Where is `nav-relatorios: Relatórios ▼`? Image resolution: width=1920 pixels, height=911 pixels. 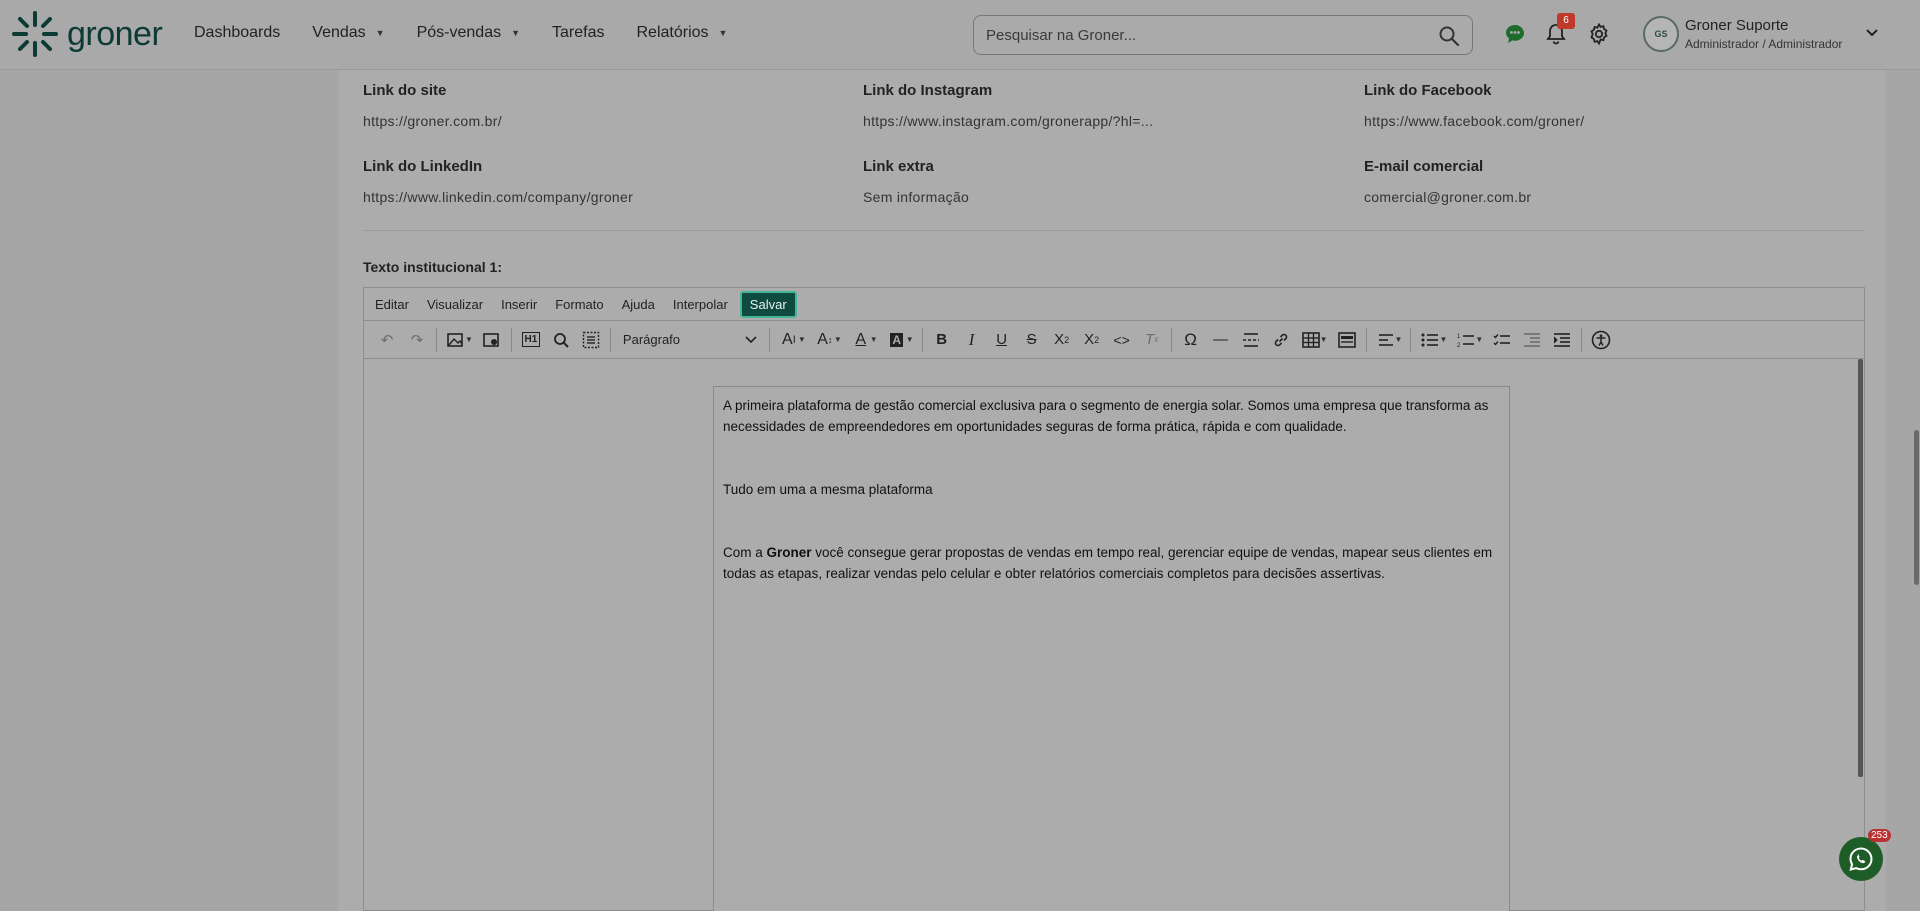 nav-relatorios: Relatórios ▼ is located at coordinates (681, 33).